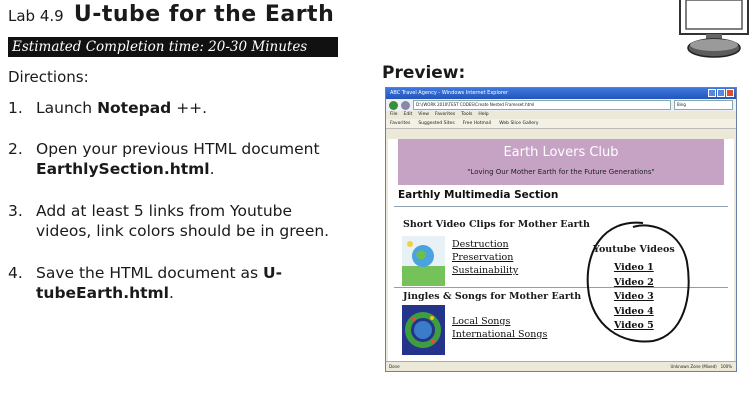 The width and height of the screenshot is (750, 400). What do you see at coordinates (423, 330) in the screenshot?
I see `earth-wreath-image` at bounding box center [423, 330].